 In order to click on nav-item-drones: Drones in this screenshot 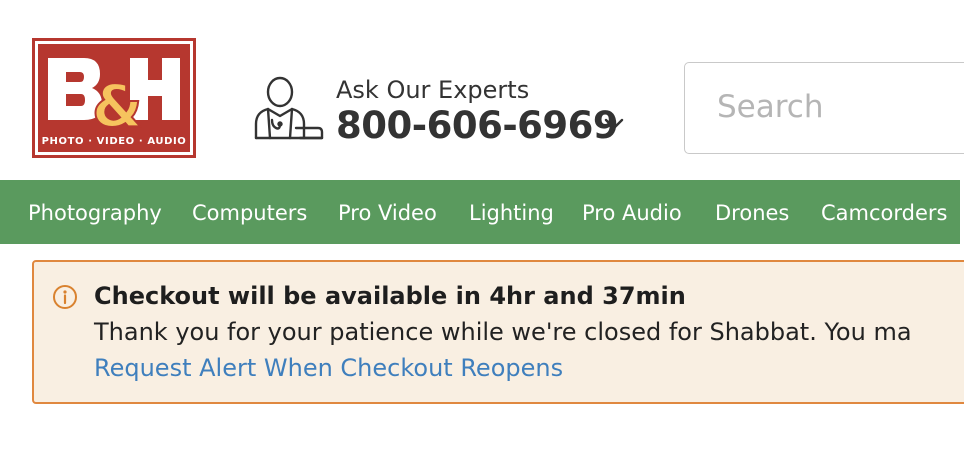, I will do `click(752, 212)`.